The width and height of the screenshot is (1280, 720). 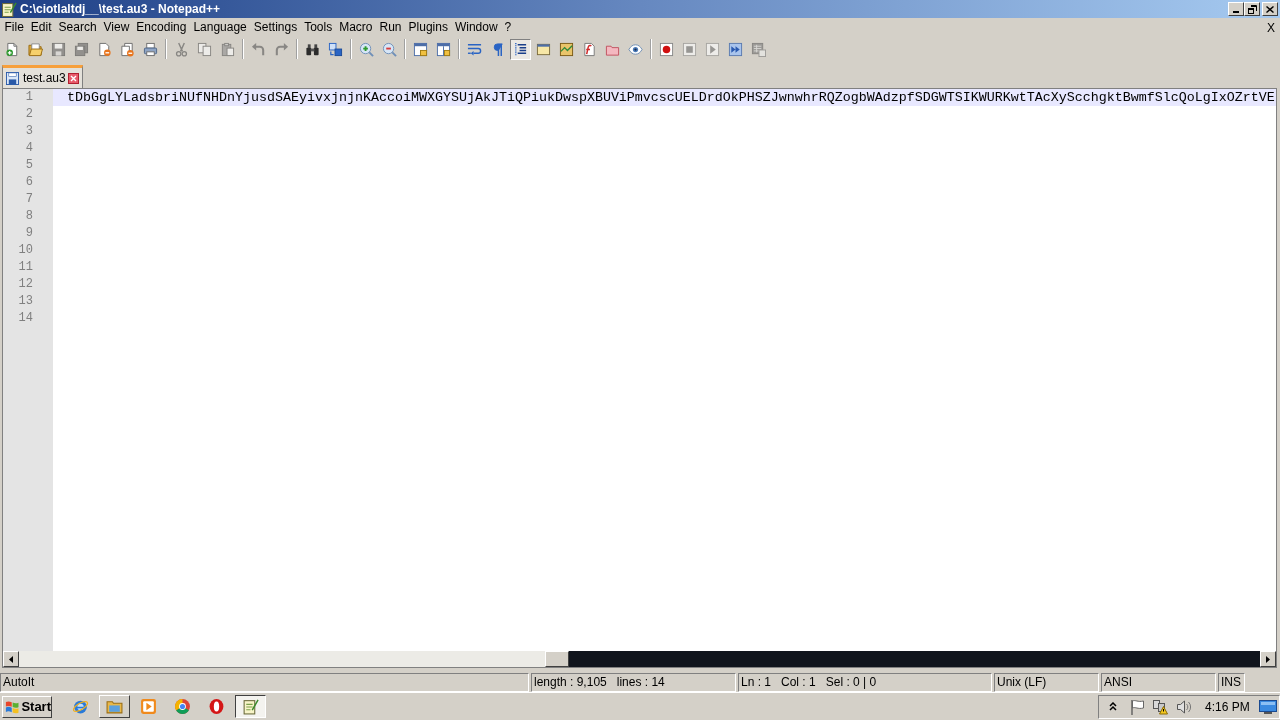 I want to click on line-number: 6, so click(x=29, y=182).